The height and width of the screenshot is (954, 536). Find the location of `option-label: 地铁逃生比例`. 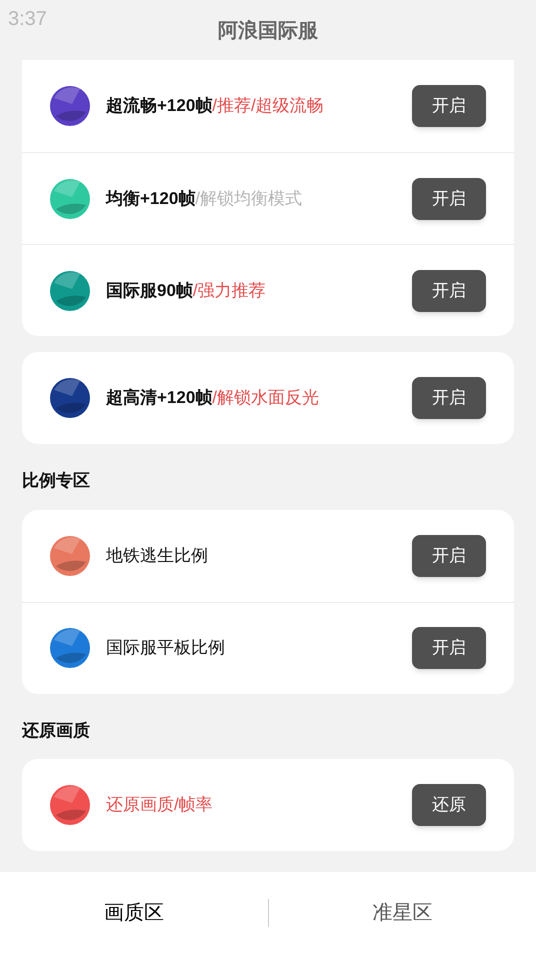

option-label: 地铁逃生比例 is located at coordinates (157, 555).